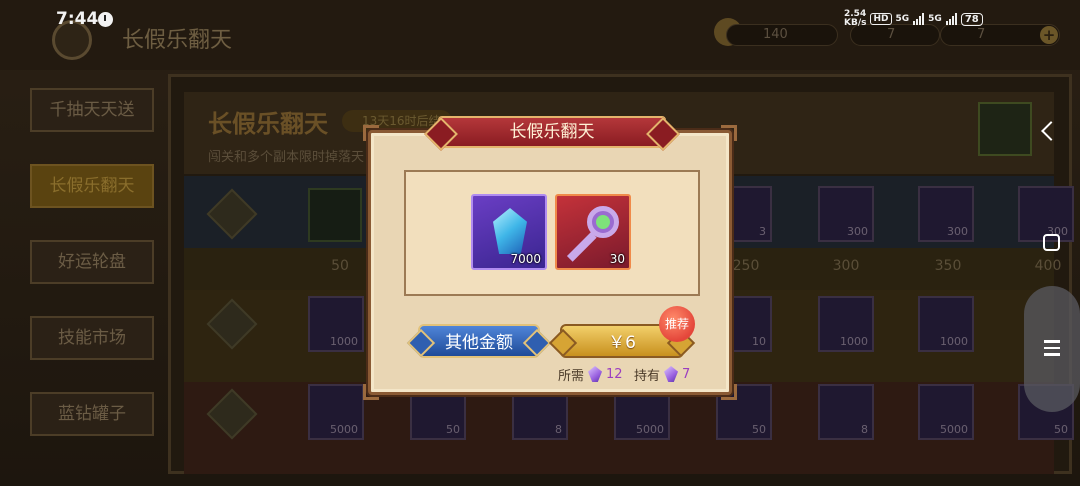 The height and width of the screenshot is (486, 1080). What do you see at coordinates (177, 40) in the screenshot?
I see `page-title: 长假乐翻天` at bounding box center [177, 40].